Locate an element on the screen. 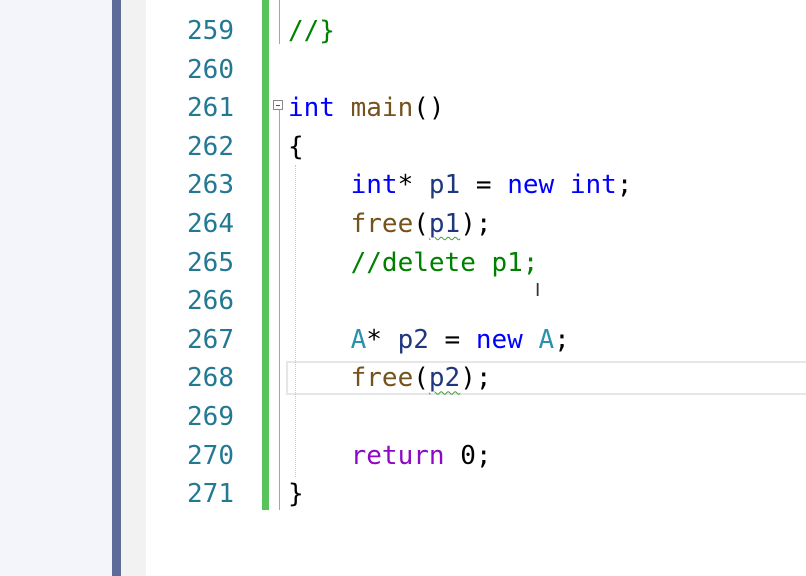 The width and height of the screenshot is (806, 576). code-line: 270 return 0; is located at coordinates (476, 456).